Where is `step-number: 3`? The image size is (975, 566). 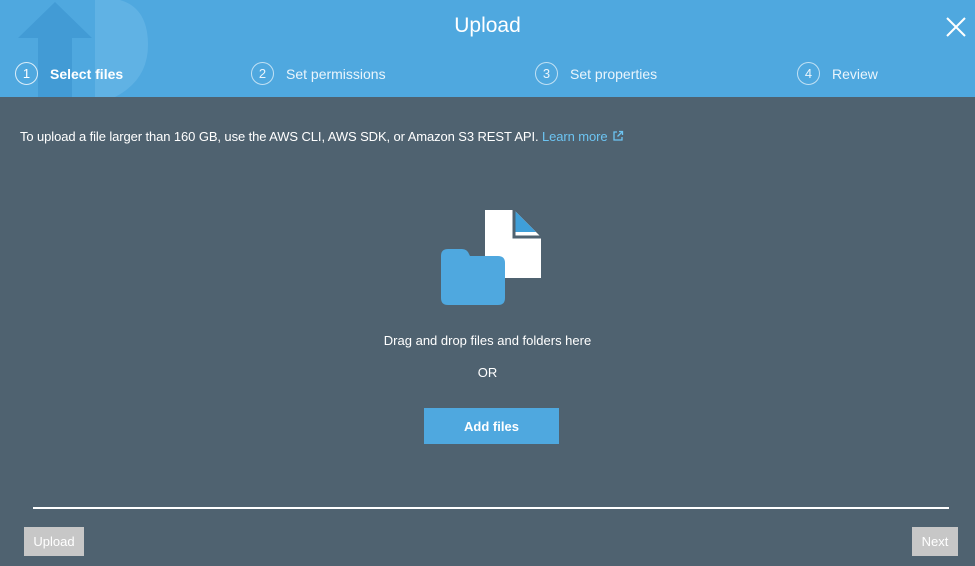
step-number: 3 is located at coordinates (546, 73).